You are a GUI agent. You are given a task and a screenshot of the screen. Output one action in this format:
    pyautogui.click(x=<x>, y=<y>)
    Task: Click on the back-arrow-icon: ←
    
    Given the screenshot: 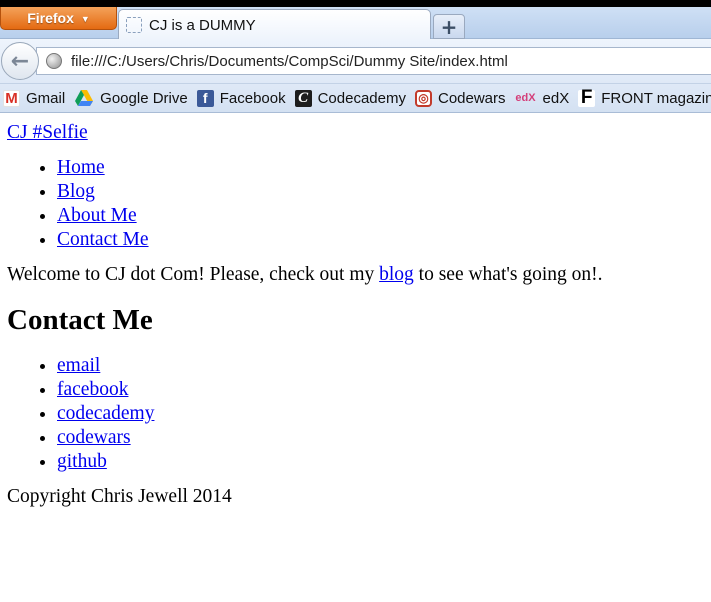 What is the action you would take?
    pyautogui.click(x=20, y=61)
    